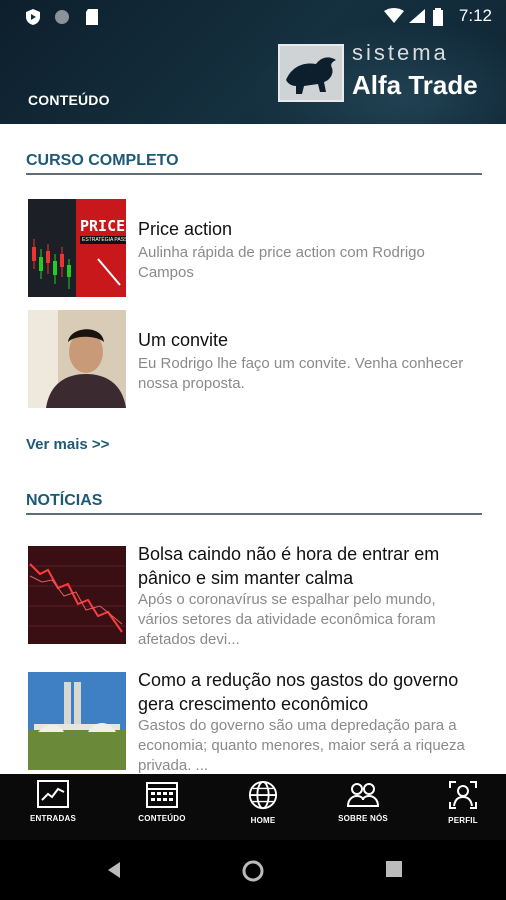  Describe the element at coordinates (33, 17) in the screenshot. I see `shield-play-icon` at that location.